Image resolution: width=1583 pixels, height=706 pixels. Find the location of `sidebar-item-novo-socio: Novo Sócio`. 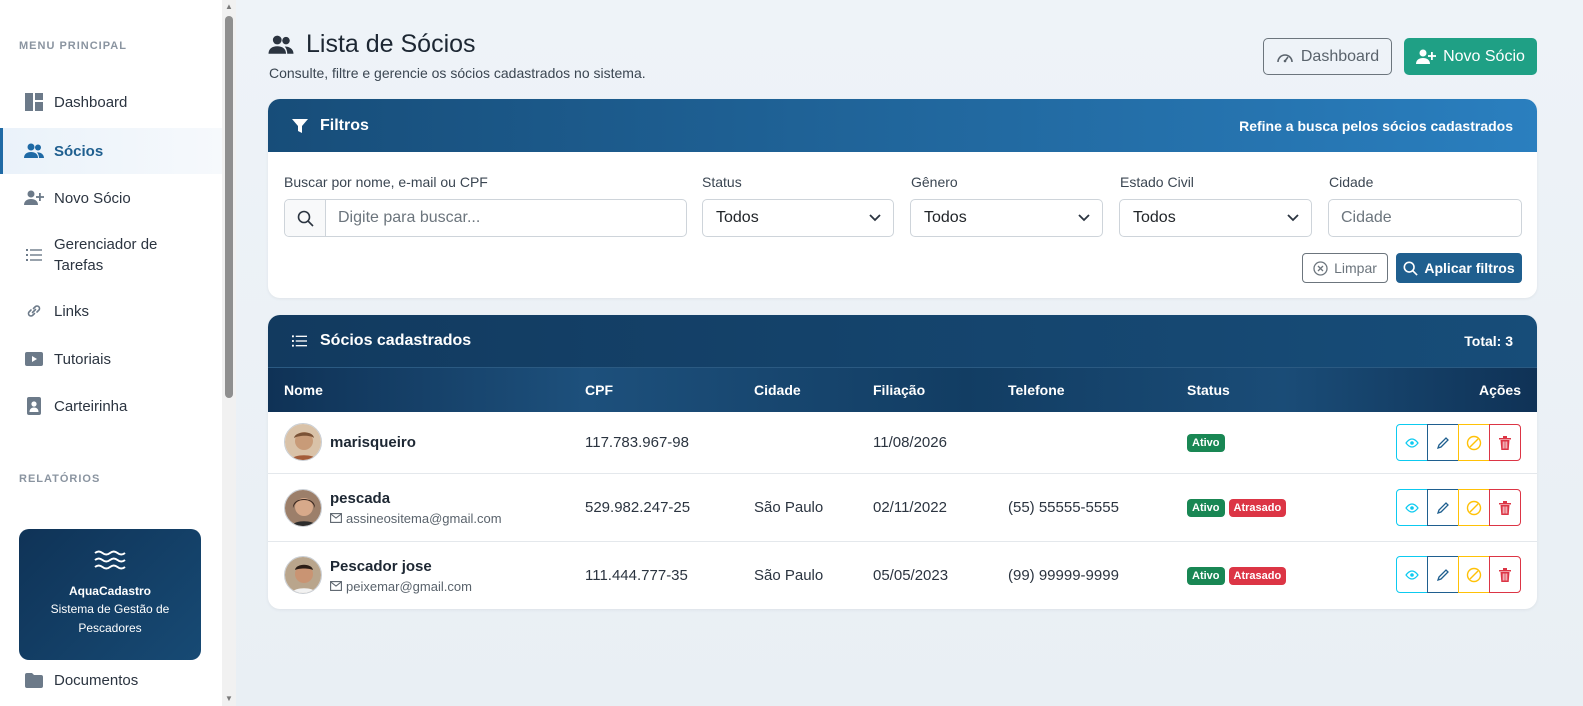

sidebar-item-novo-socio: Novo Sócio is located at coordinates (111, 198).